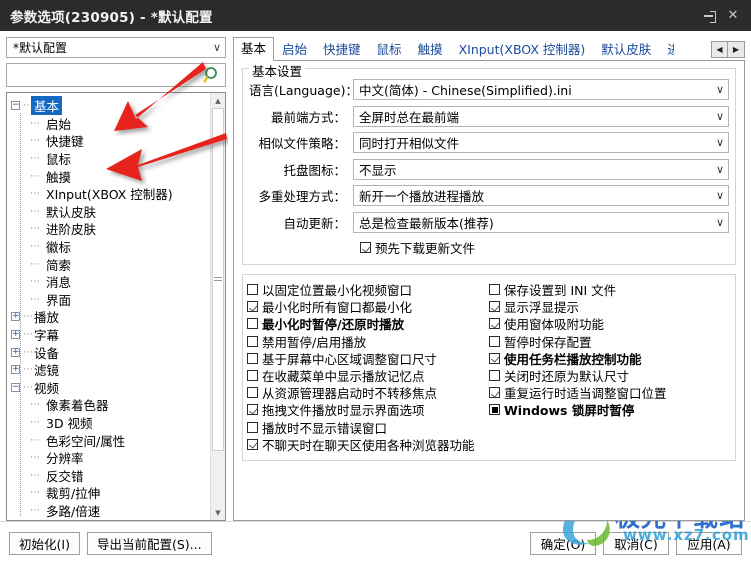 This screenshot has height=564, width=751. I want to click on prefetch-update-row: 预先下载更新文件, so click(489, 247).